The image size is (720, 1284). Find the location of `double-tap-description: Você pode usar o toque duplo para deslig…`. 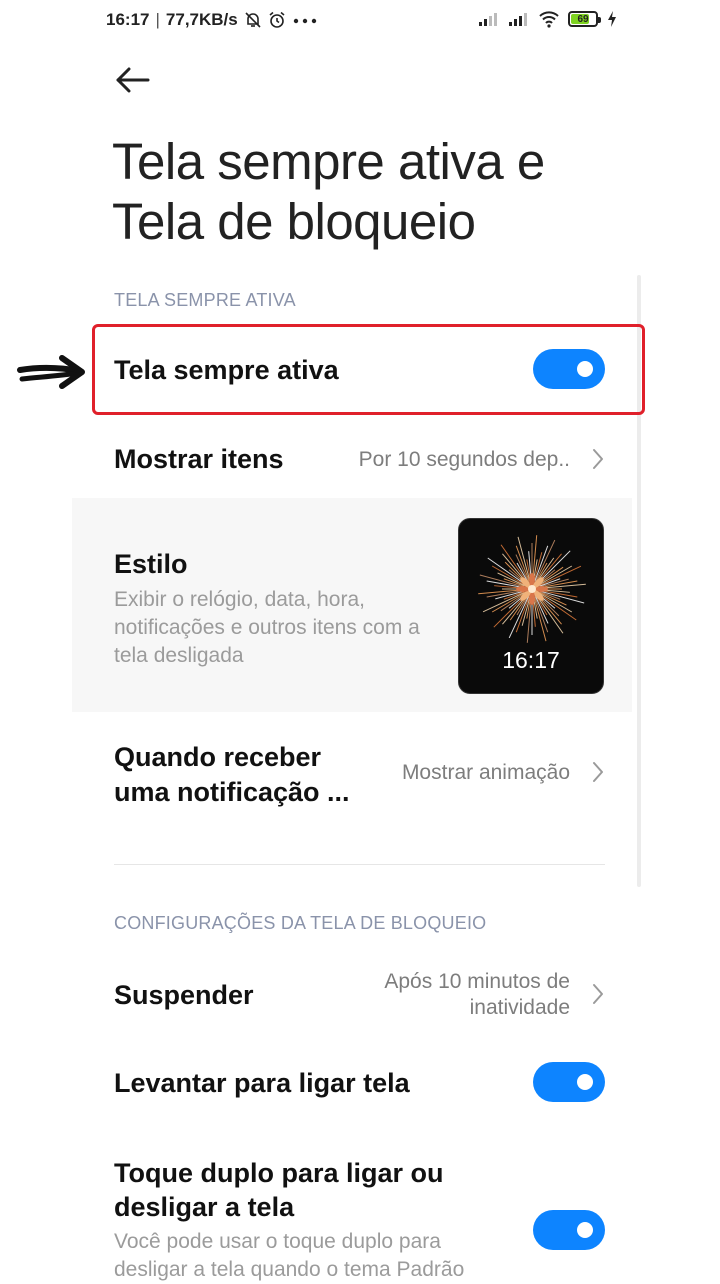

double-tap-description: Você pode usar o toque duplo para deslig… is located at coordinates (289, 1255).